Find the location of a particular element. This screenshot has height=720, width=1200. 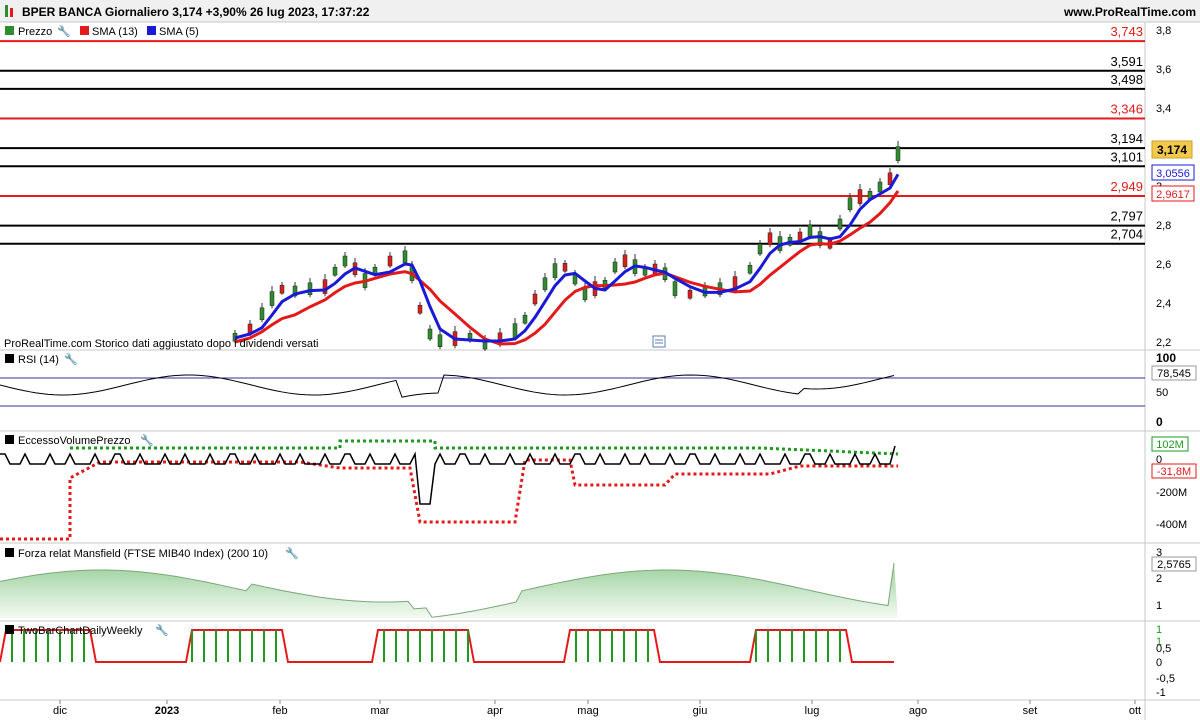

sma13-value-label: 2,9617 is located at coordinates (1173, 195).